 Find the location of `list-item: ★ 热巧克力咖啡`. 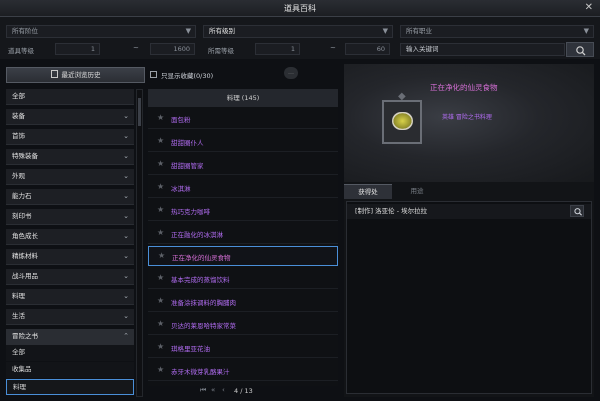

list-item: ★ 热巧克力咖啡 is located at coordinates (243, 211).